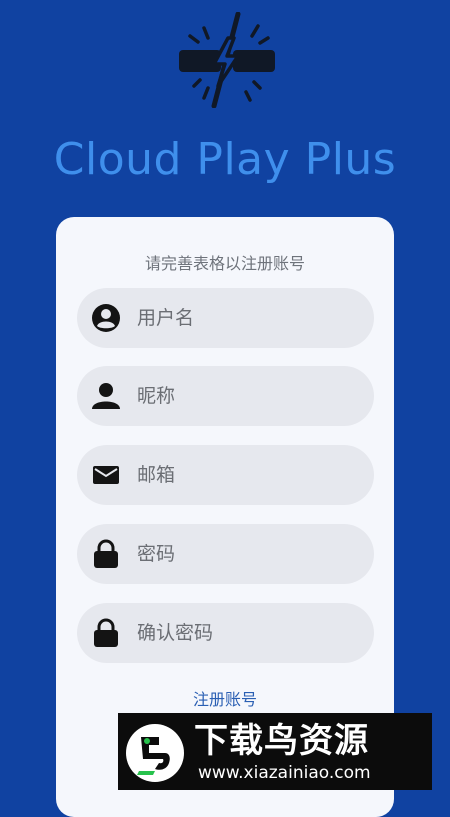 Image resolution: width=450 pixels, height=817 pixels. Describe the element at coordinates (225, 700) in the screenshot. I see `register-button: 注册账号` at that location.